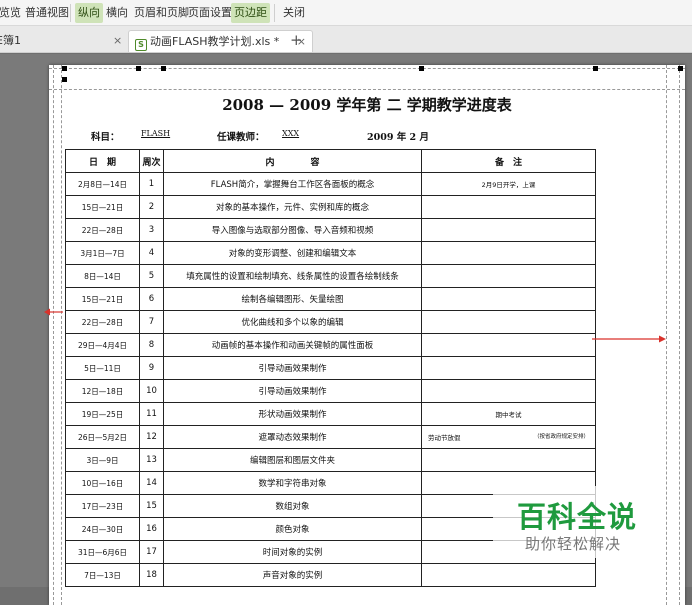 The image size is (692, 605). Describe the element at coordinates (292, 299) in the screenshot. I see `content-cell: 绘制各编辑图形、矢量绘图` at that location.